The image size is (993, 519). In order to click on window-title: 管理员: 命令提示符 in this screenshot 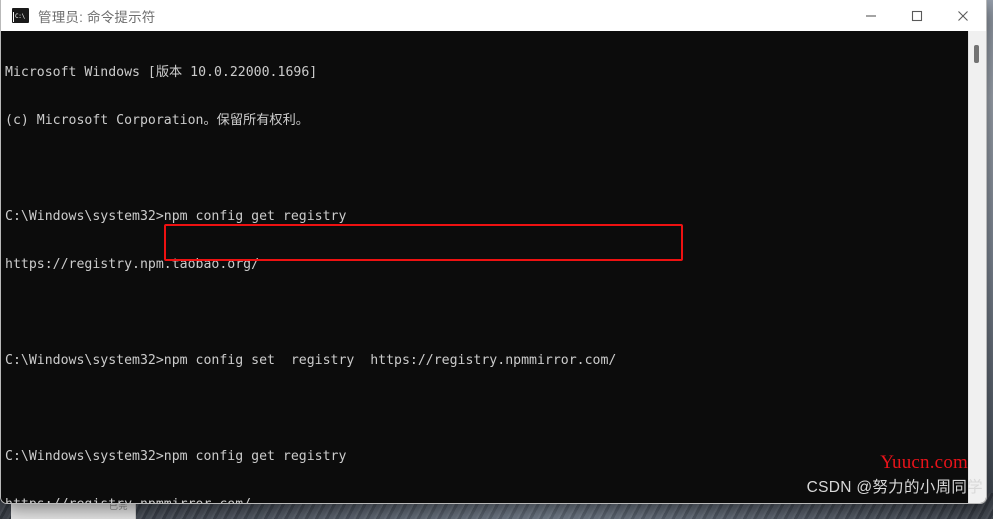, I will do `click(97, 17)`.